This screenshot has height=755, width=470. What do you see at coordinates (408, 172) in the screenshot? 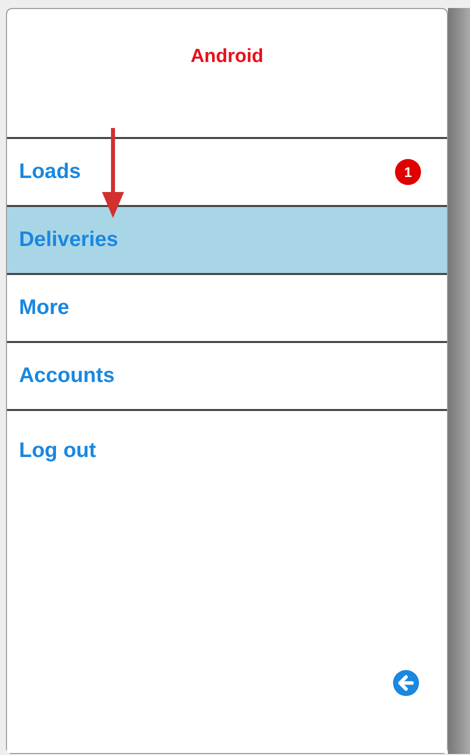
I see `count-badge: 1` at bounding box center [408, 172].